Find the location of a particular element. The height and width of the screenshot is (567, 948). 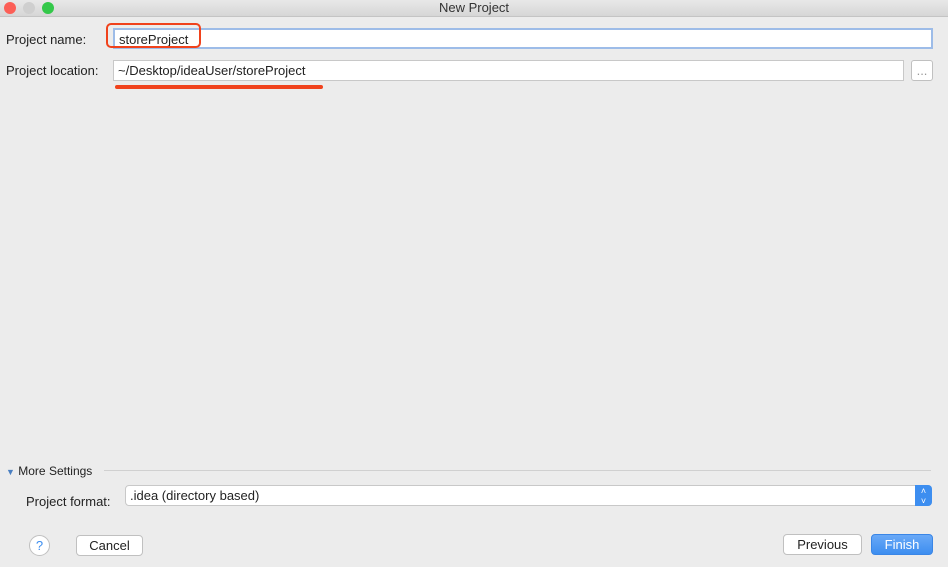

up-down-chevron-icon: ˄ ˅ is located at coordinates (923, 495).